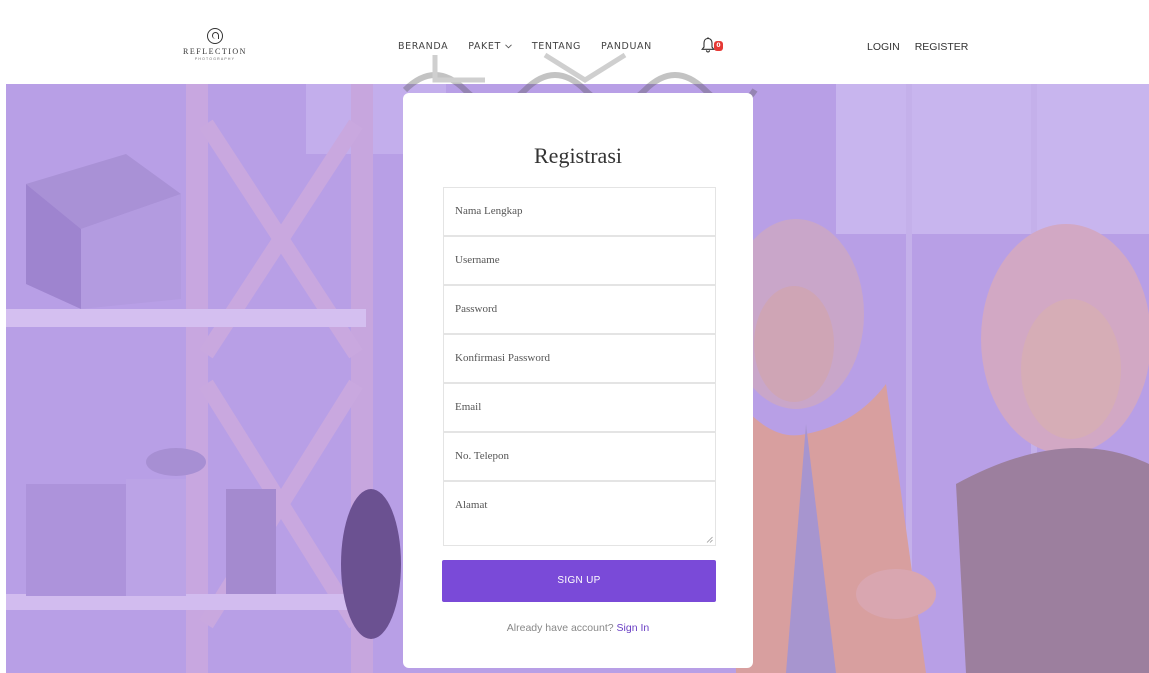 The height and width of the screenshot is (673, 1149). Describe the element at coordinates (471, 505) in the screenshot. I see `address-placeholder: Alamat` at that location.